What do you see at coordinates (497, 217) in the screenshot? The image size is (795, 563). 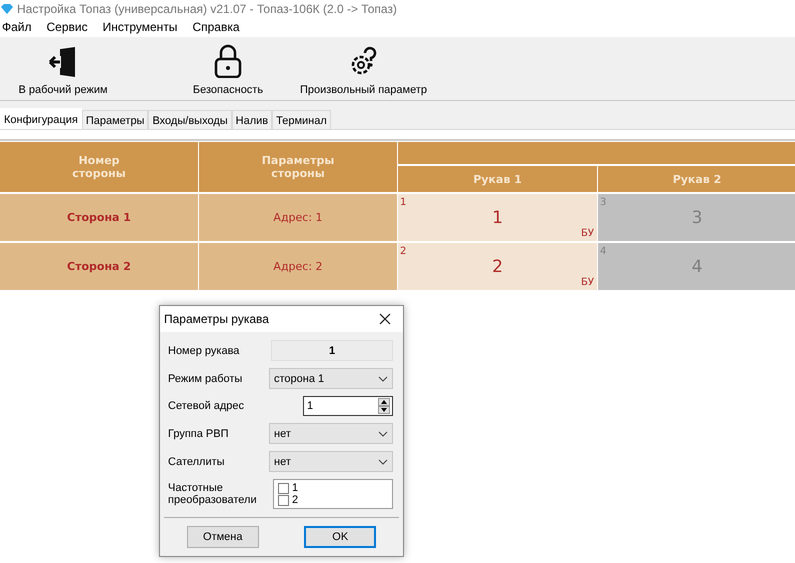 I see `sleeve-cell: 1 1 БУ` at bounding box center [497, 217].